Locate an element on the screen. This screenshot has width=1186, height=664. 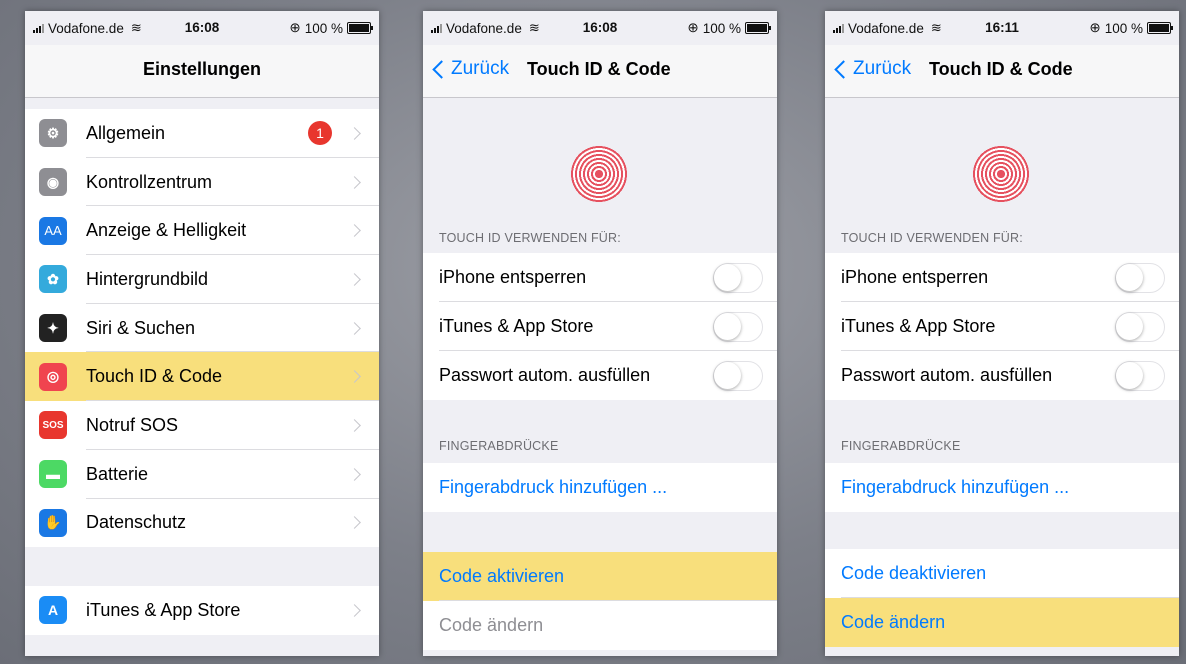
sos-icon: SOS is located at coordinates (53, 425).